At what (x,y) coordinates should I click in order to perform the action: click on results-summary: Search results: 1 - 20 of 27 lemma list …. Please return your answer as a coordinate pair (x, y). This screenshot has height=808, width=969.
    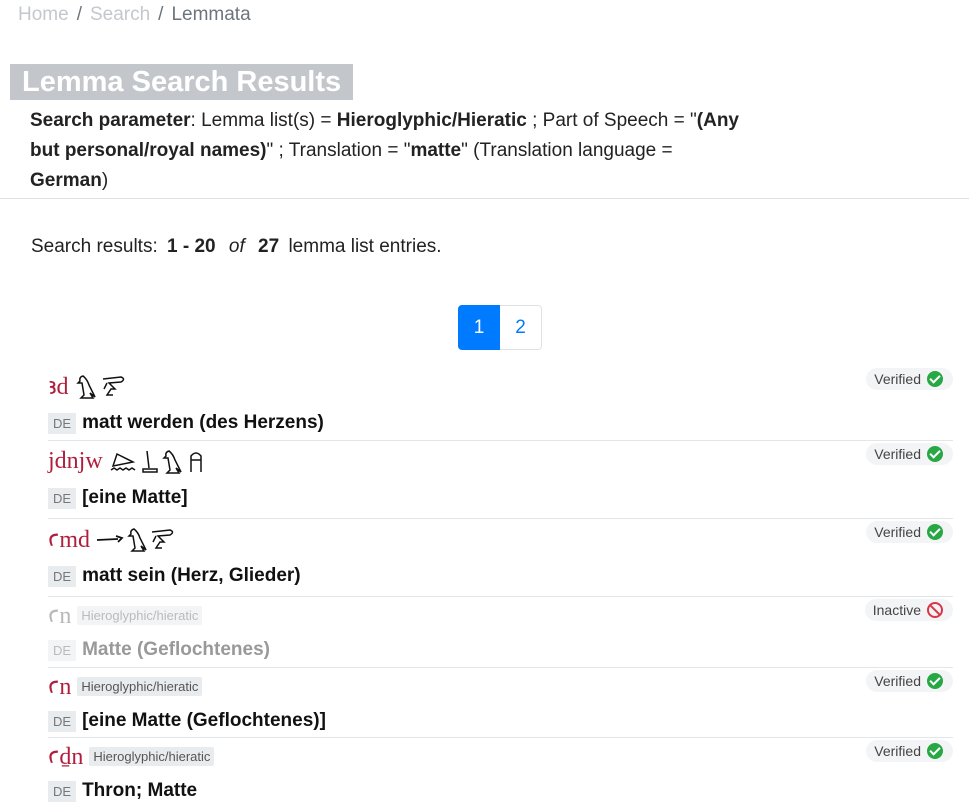
    Looking at the image, I should click on (236, 247).